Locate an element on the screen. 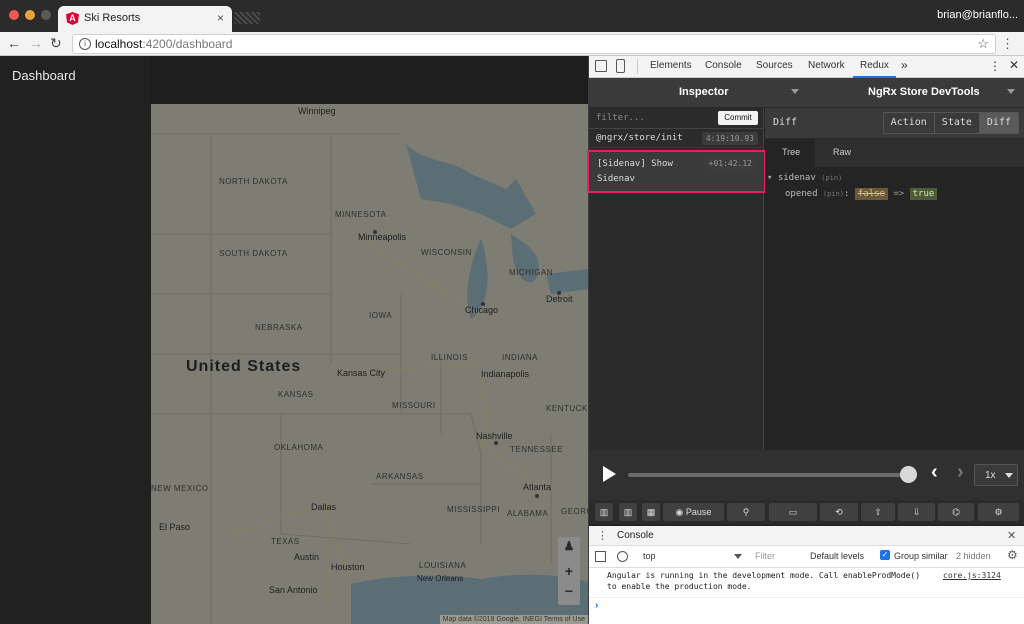 This screenshot has height=624, width=1024. devtools-menu-icon: ⋮ is located at coordinates (995, 66).